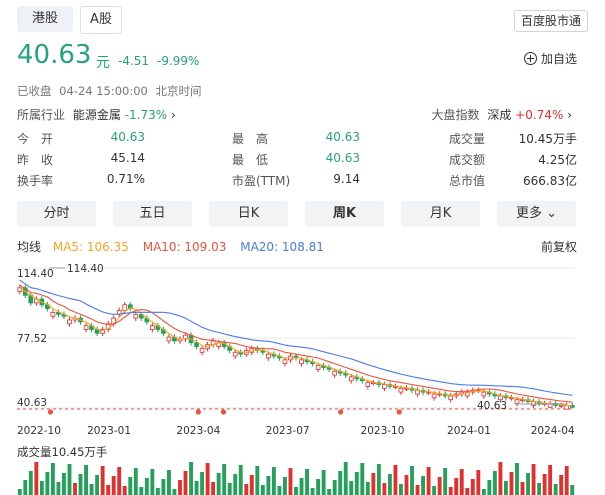  What do you see at coordinates (550, 21) in the screenshot?
I see `baidu-stock-button: 百度股市通` at bounding box center [550, 21].